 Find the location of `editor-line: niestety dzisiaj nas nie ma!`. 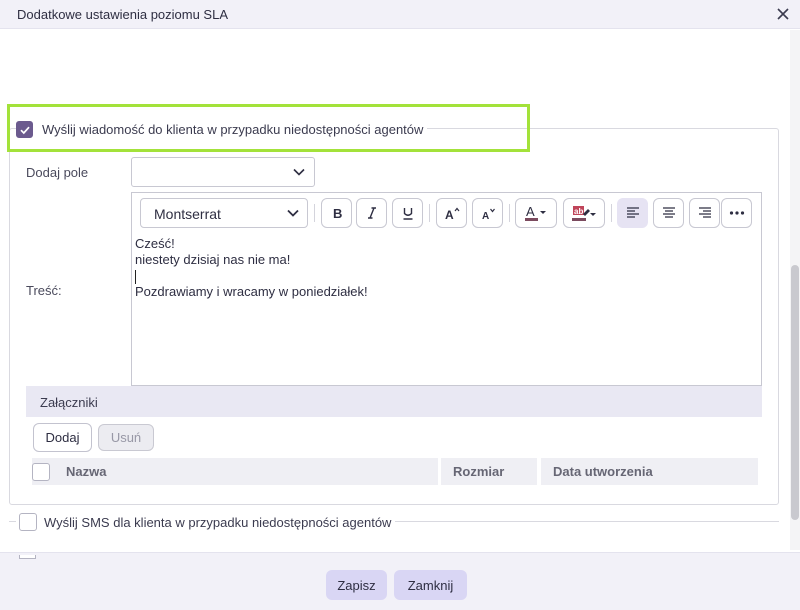

editor-line: niestety dzisiaj nas nie ma! is located at coordinates (213, 259).